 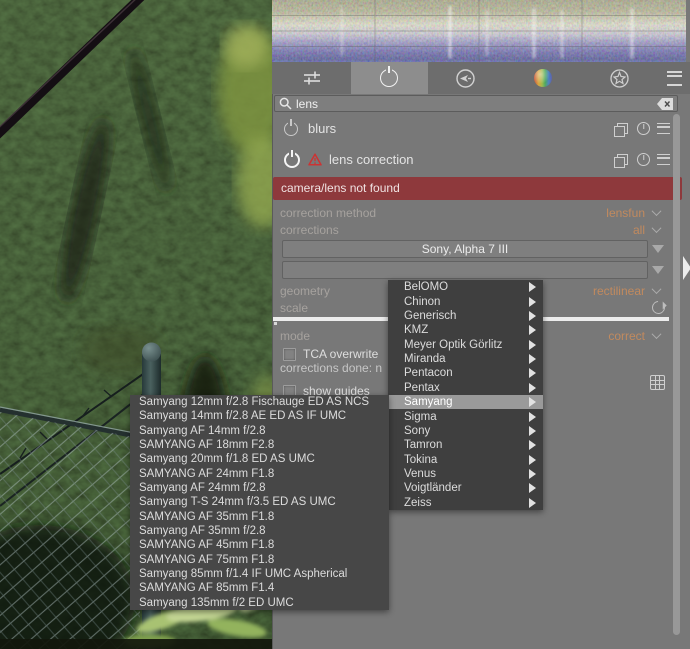 What do you see at coordinates (665, 103) in the screenshot?
I see `clear-icon` at bounding box center [665, 103].